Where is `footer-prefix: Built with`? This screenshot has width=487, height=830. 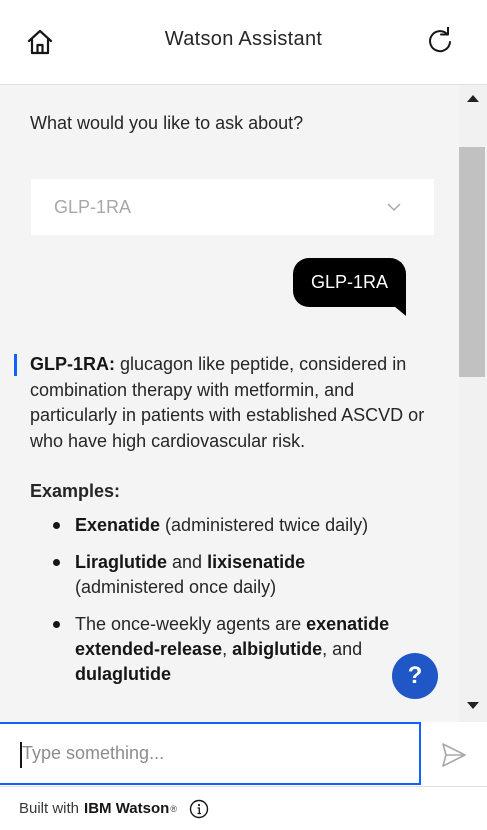
footer-prefix: Built with is located at coordinates (49, 808).